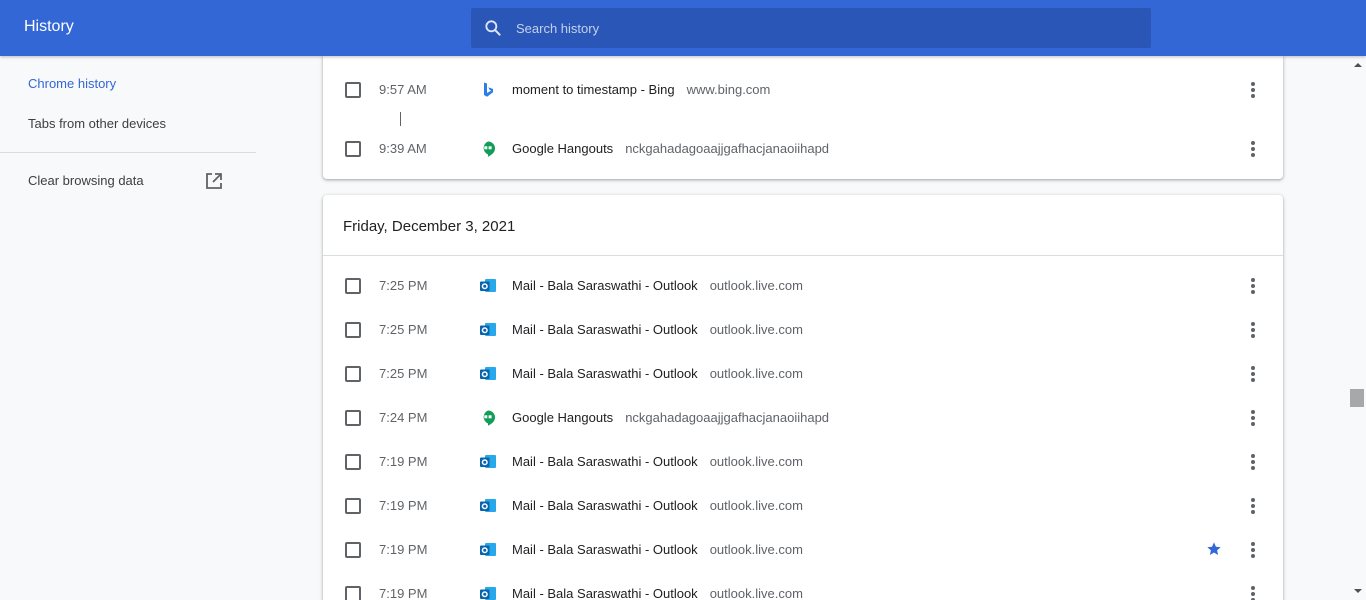 The height and width of the screenshot is (600, 1366). Describe the element at coordinates (1358, 591) in the screenshot. I see `scroll-down-arrow-icon` at that location.